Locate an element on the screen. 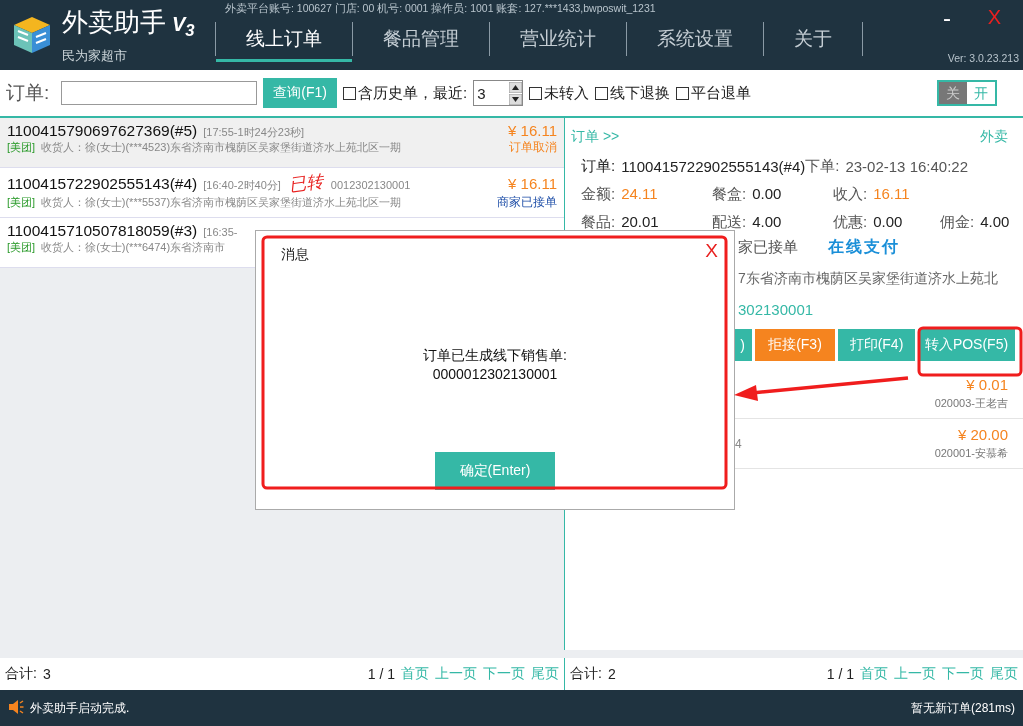 Image resolution: width=1023 pixels, height=726 pixels. order-time: [16:40-2时40分] is located at coordinates (242, 185).